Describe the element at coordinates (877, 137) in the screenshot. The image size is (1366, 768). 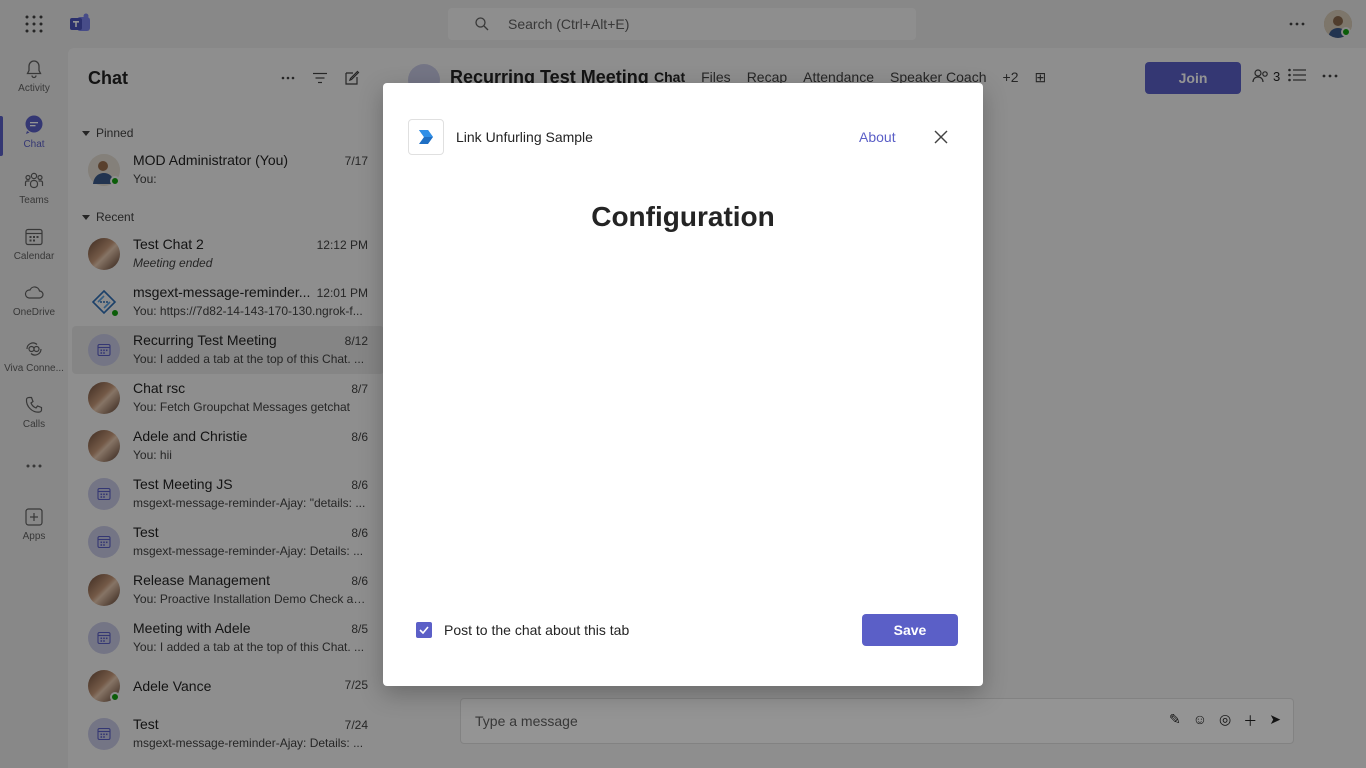
I see `about-link: About` at that location.